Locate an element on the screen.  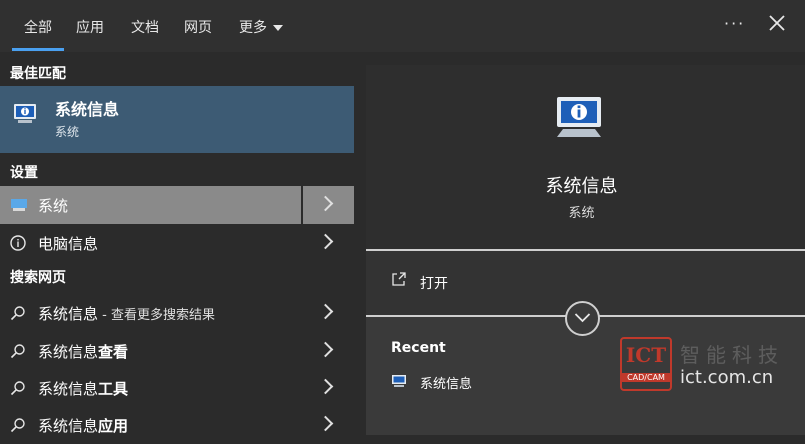
web-result-label: 系统信息工具 is located at coordinates (83, 388).